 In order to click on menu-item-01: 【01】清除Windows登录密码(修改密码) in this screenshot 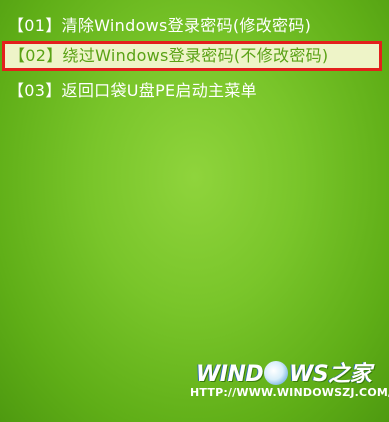, I will do `click(159, 26)`.